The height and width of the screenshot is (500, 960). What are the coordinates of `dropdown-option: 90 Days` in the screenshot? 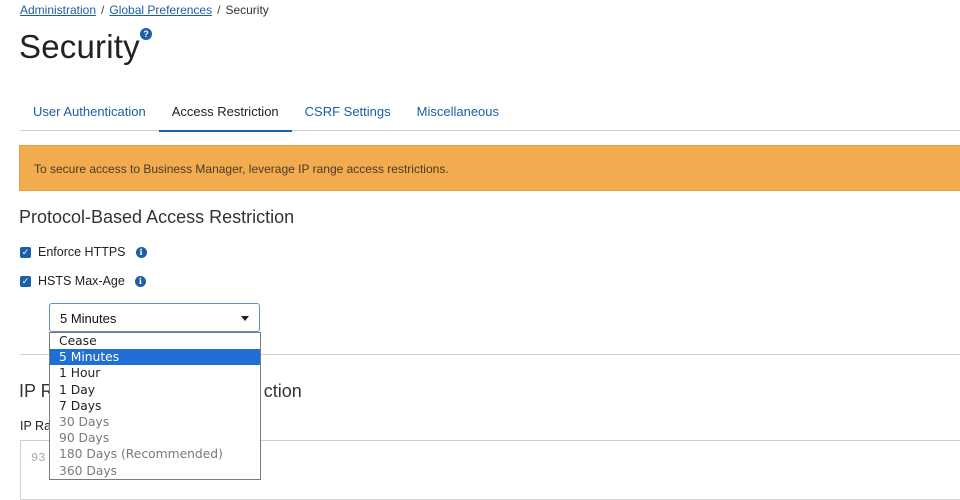 It's located at (155, 438).